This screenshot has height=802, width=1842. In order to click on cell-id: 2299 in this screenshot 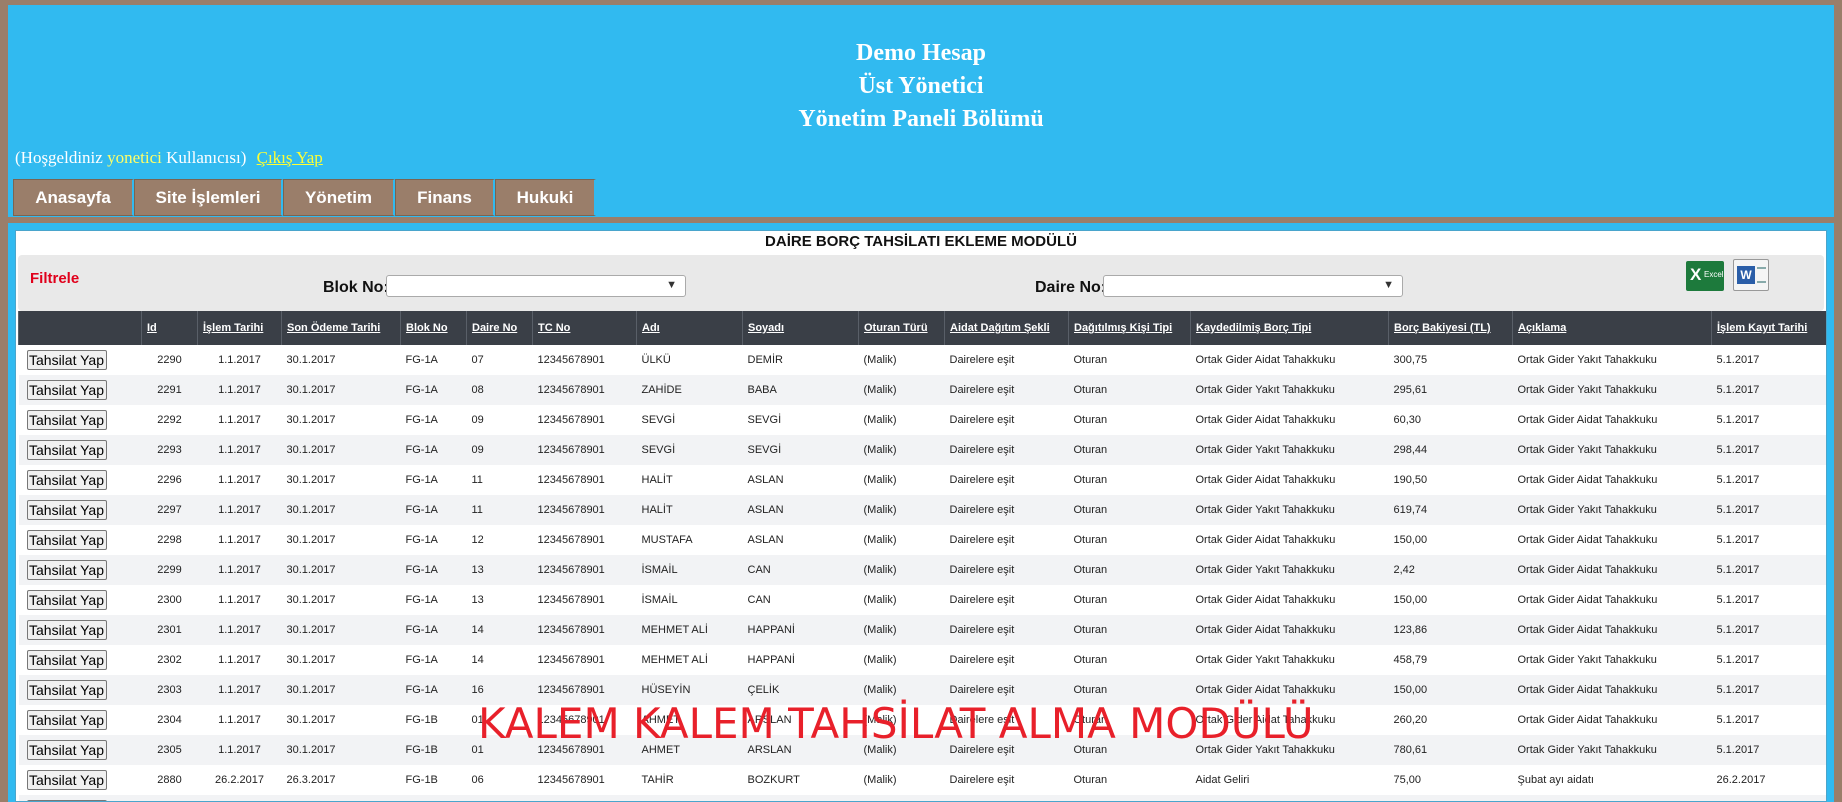, I will do `click(169, 570)`.